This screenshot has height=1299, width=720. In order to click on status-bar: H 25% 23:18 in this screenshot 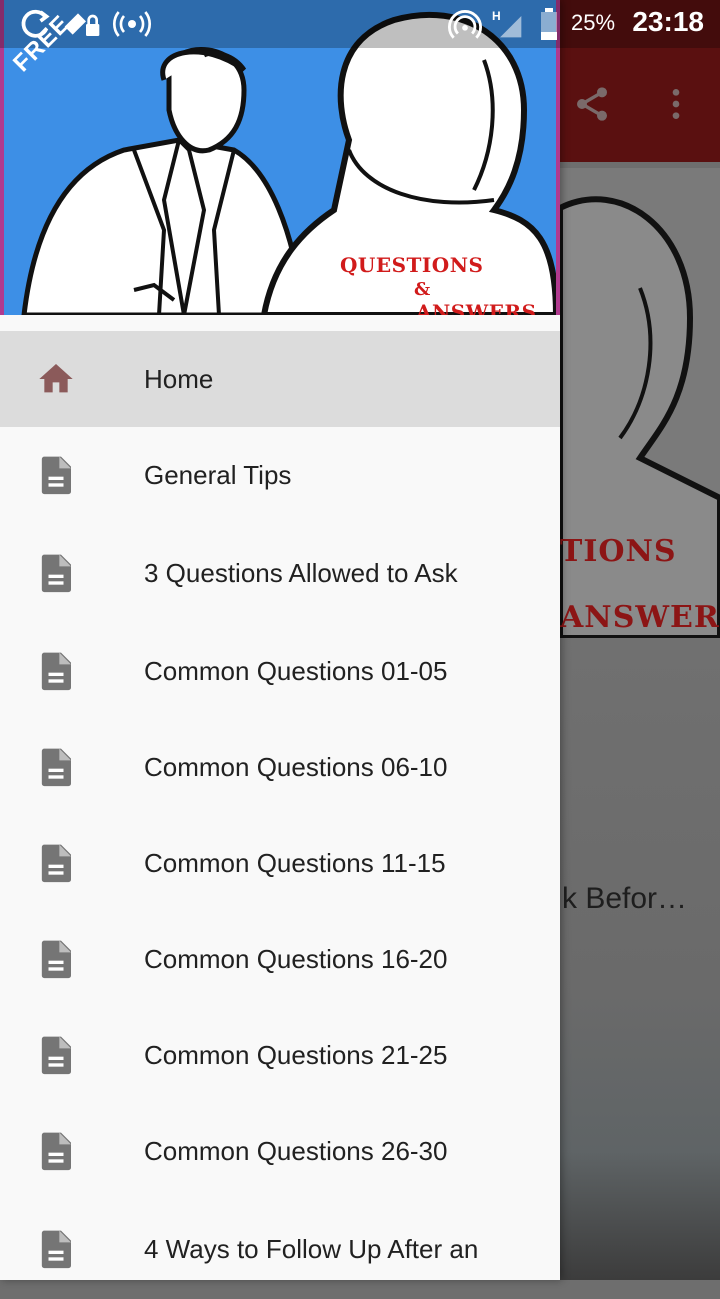, I will do `click(360, 24)`.